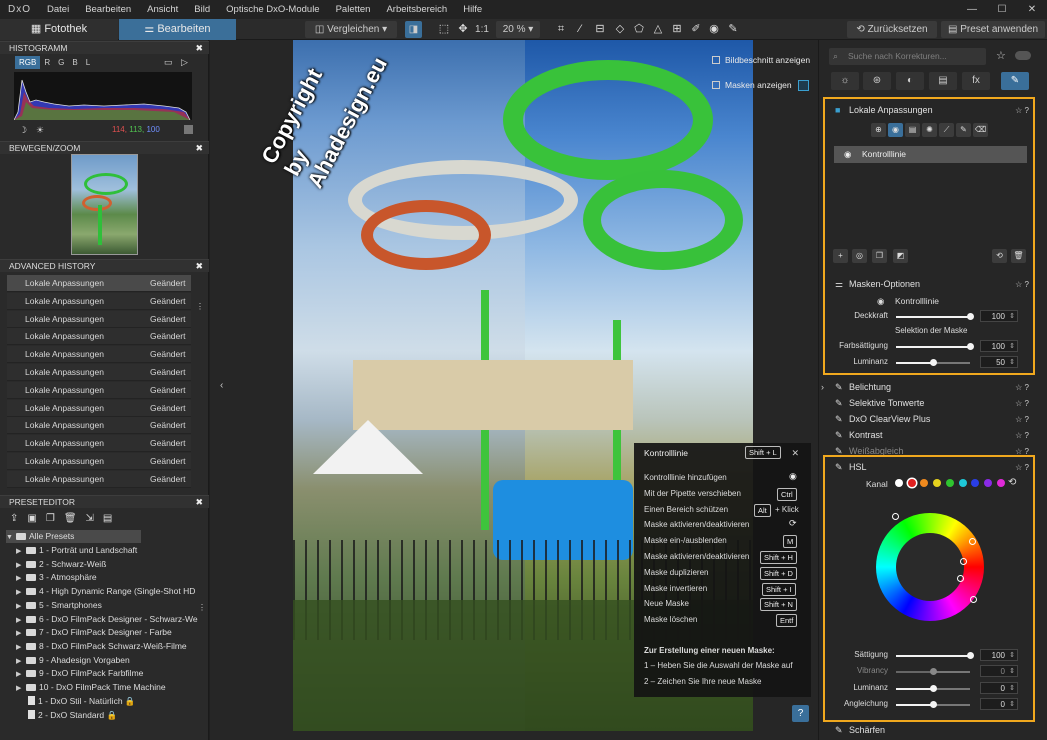 Image resolution: width=1047 pixels, height=740 pixels. Describe the element at coordinates (112, 673) in the screenshot. I see `preset-folder: ▶ 9 - DxO FilmPack Farbfilme` at that location.